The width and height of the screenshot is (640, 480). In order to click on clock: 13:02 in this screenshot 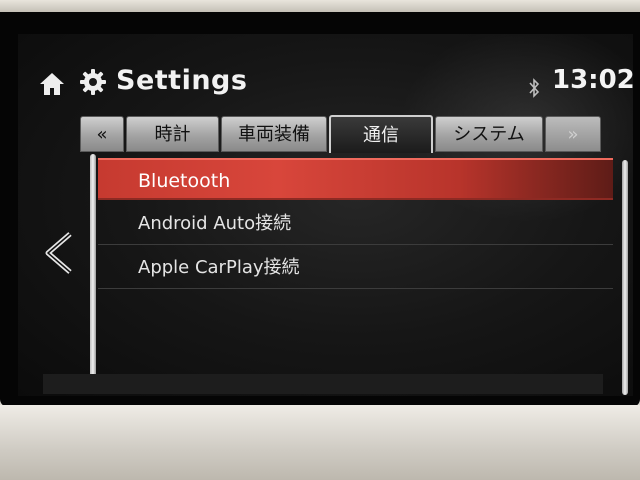, I will do `click(592, 80)`.